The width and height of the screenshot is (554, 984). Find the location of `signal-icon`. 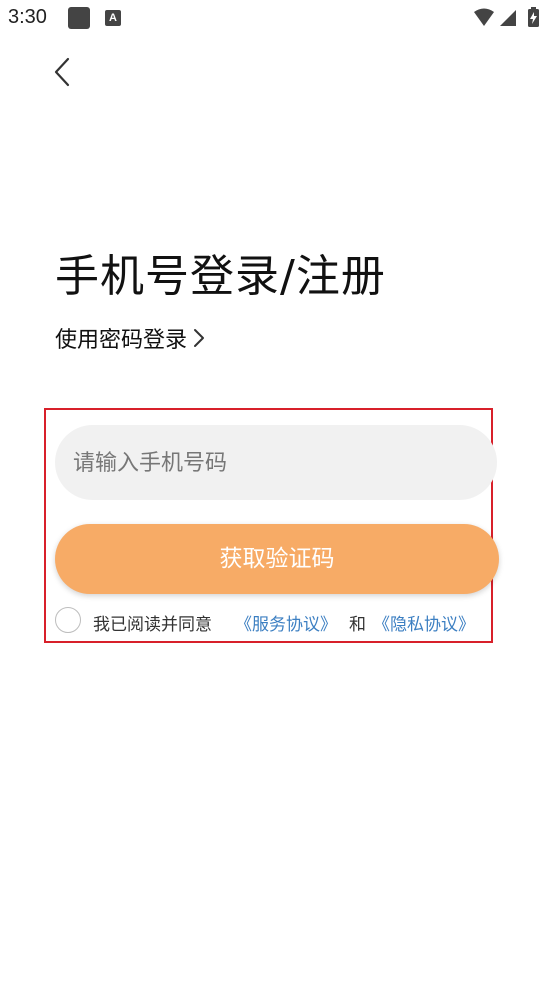

signal-icon is located at coordinates (508, 18).